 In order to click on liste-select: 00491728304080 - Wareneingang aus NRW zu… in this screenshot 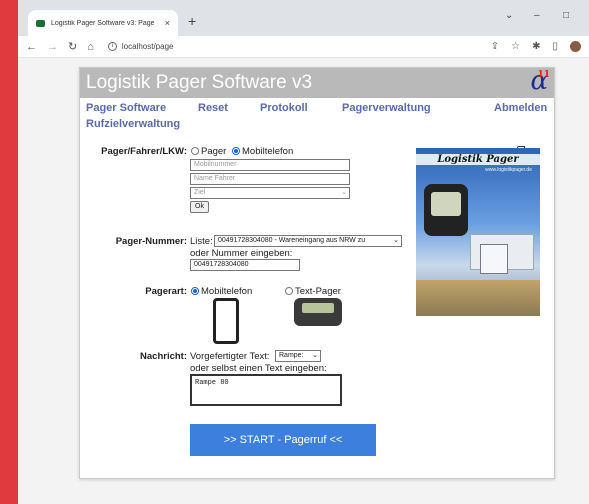, I will do `click(308, 241)`.